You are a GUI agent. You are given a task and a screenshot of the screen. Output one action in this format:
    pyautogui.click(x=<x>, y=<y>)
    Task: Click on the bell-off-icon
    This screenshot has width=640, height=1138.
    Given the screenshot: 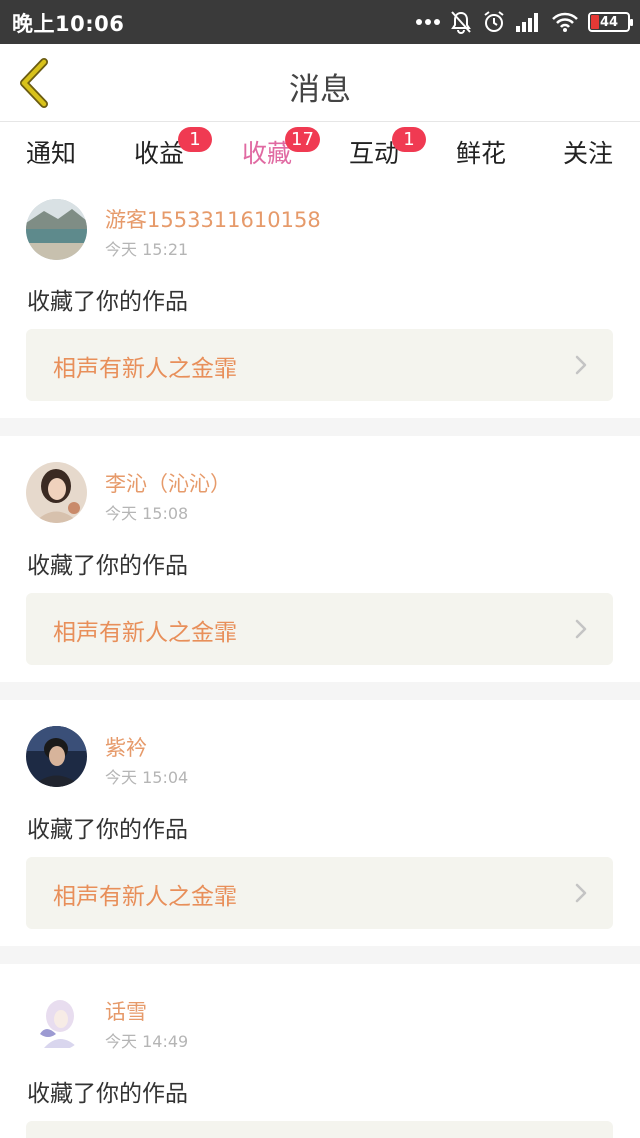 What is the action you would take?
    pyautogui.click(x=461, y=22)
    